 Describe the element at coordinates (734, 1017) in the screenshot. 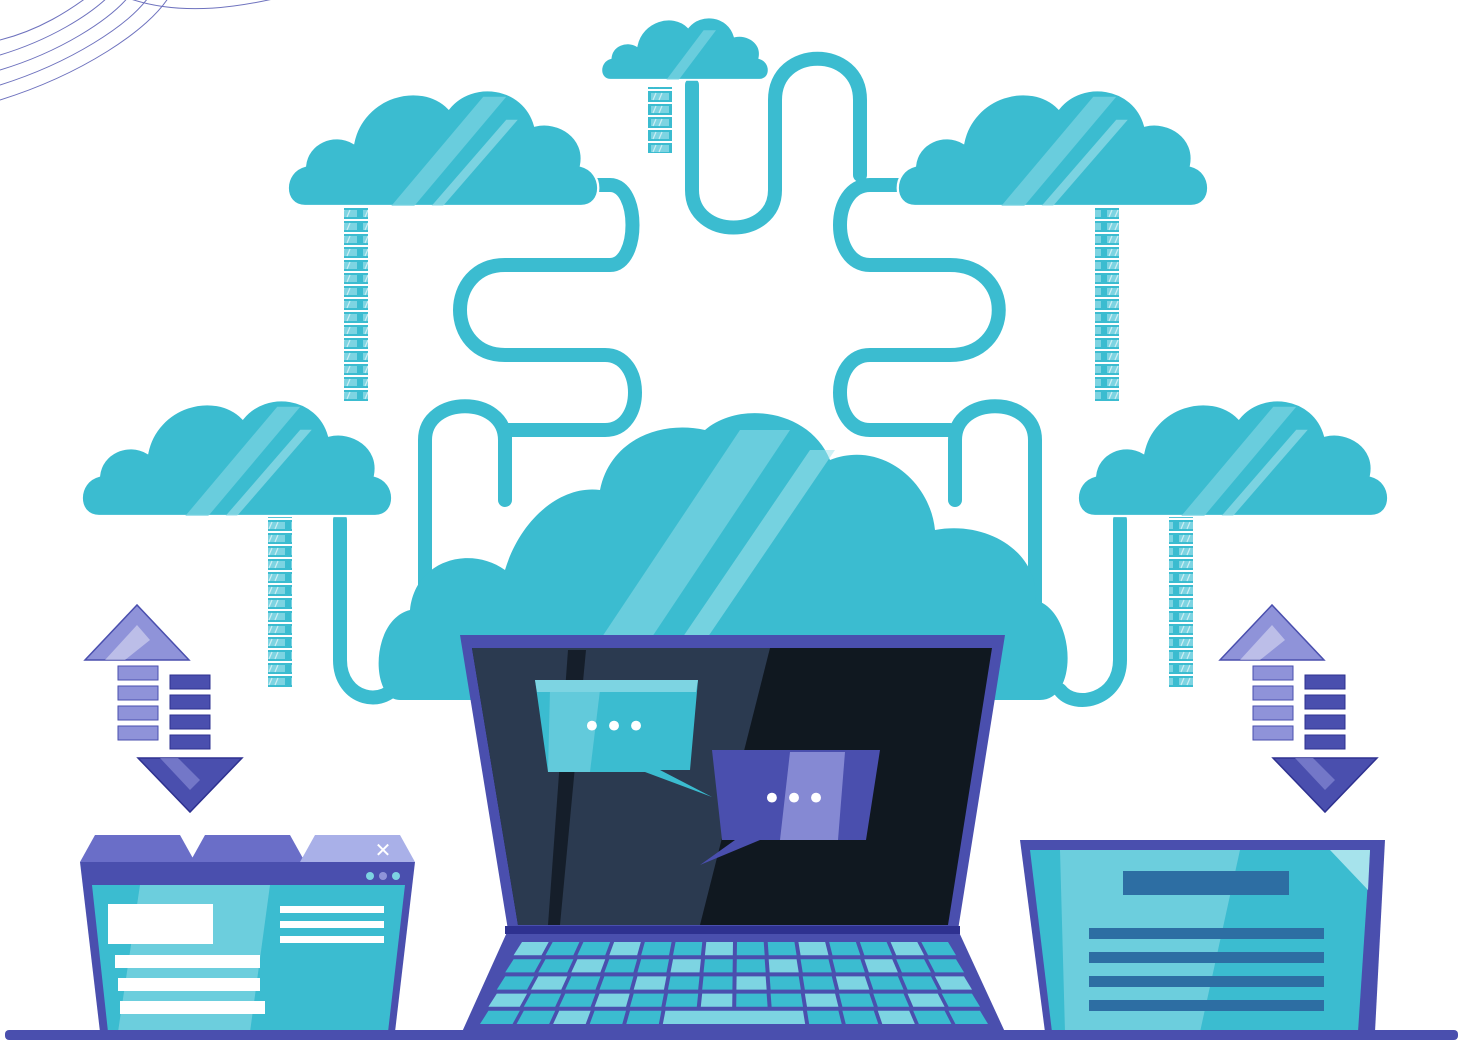

I see `spacebar-key` at that location.